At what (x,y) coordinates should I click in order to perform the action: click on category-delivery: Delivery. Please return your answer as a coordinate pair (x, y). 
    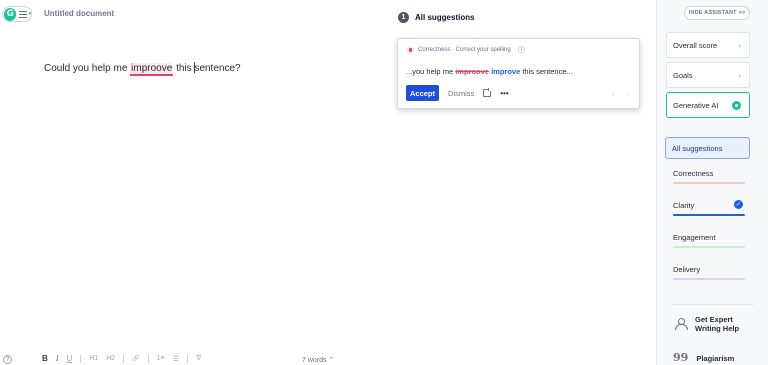
    Looking at the image, I should click on (709, 272).